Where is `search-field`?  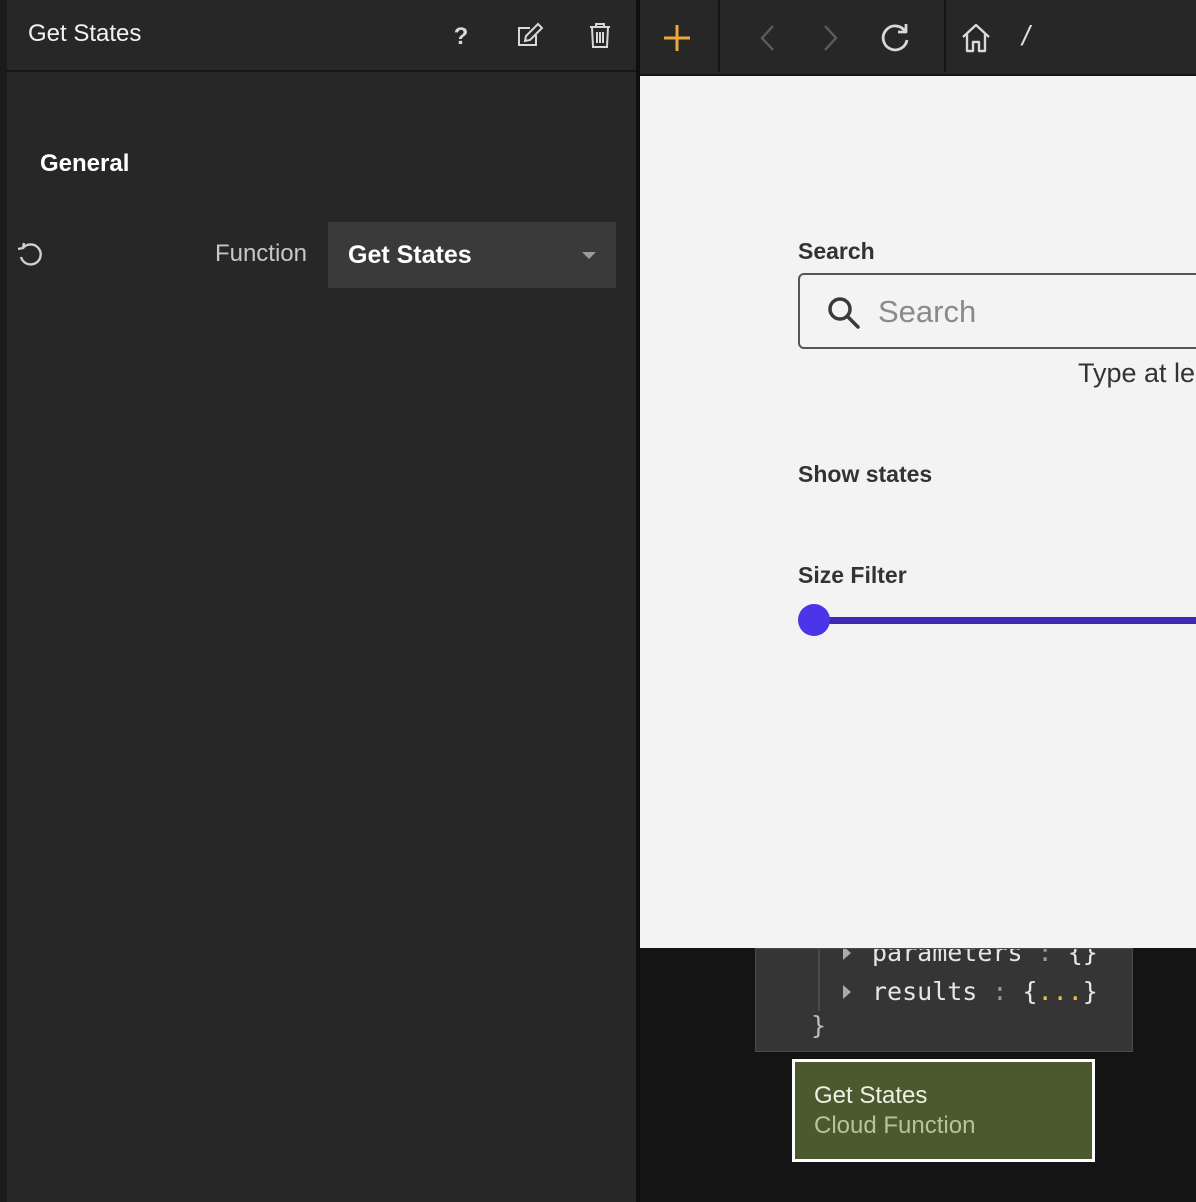
search-field is located at coordinates (997, 311).